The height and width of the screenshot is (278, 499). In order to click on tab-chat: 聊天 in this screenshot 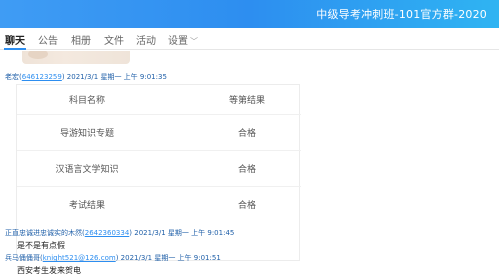, I will do `click(15, 39)`.